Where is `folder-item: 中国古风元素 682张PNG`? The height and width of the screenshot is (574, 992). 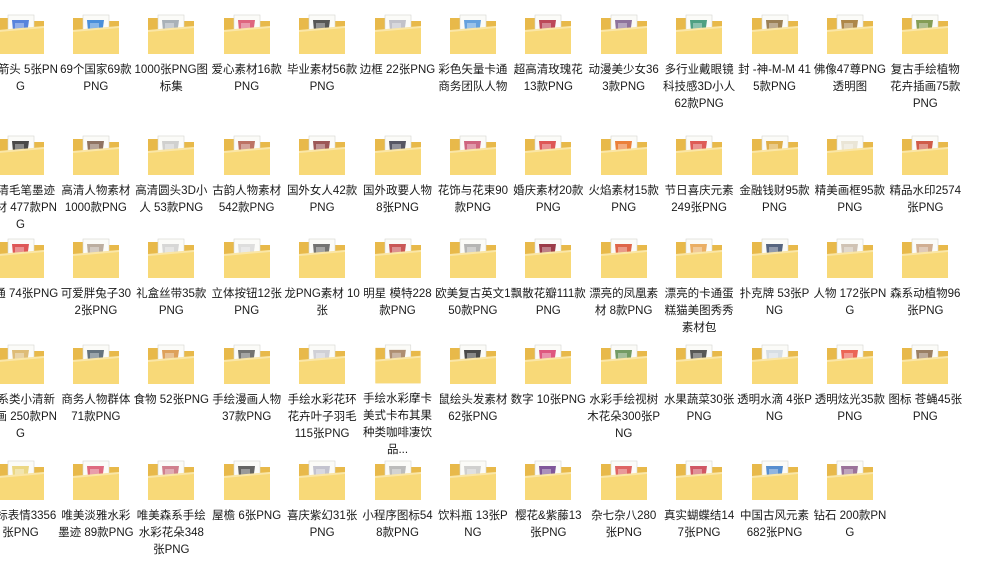 folder-item: 中国古风元素 682张PNG is located at coordinates (774, 515).